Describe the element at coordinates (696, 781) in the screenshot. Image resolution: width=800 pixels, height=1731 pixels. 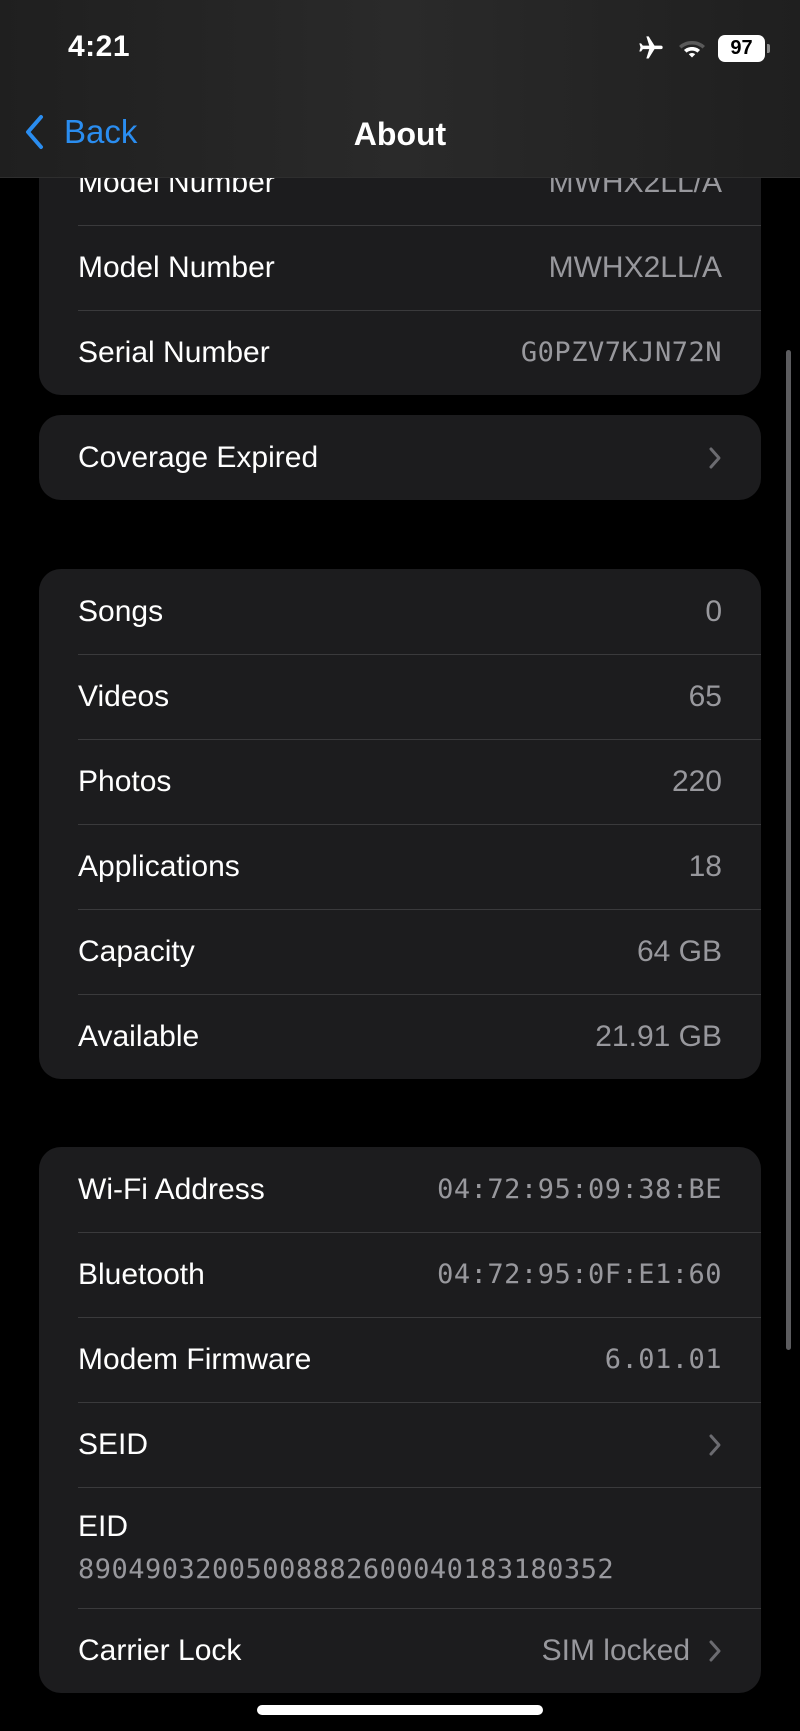
I see `row-value: 220` at that location.